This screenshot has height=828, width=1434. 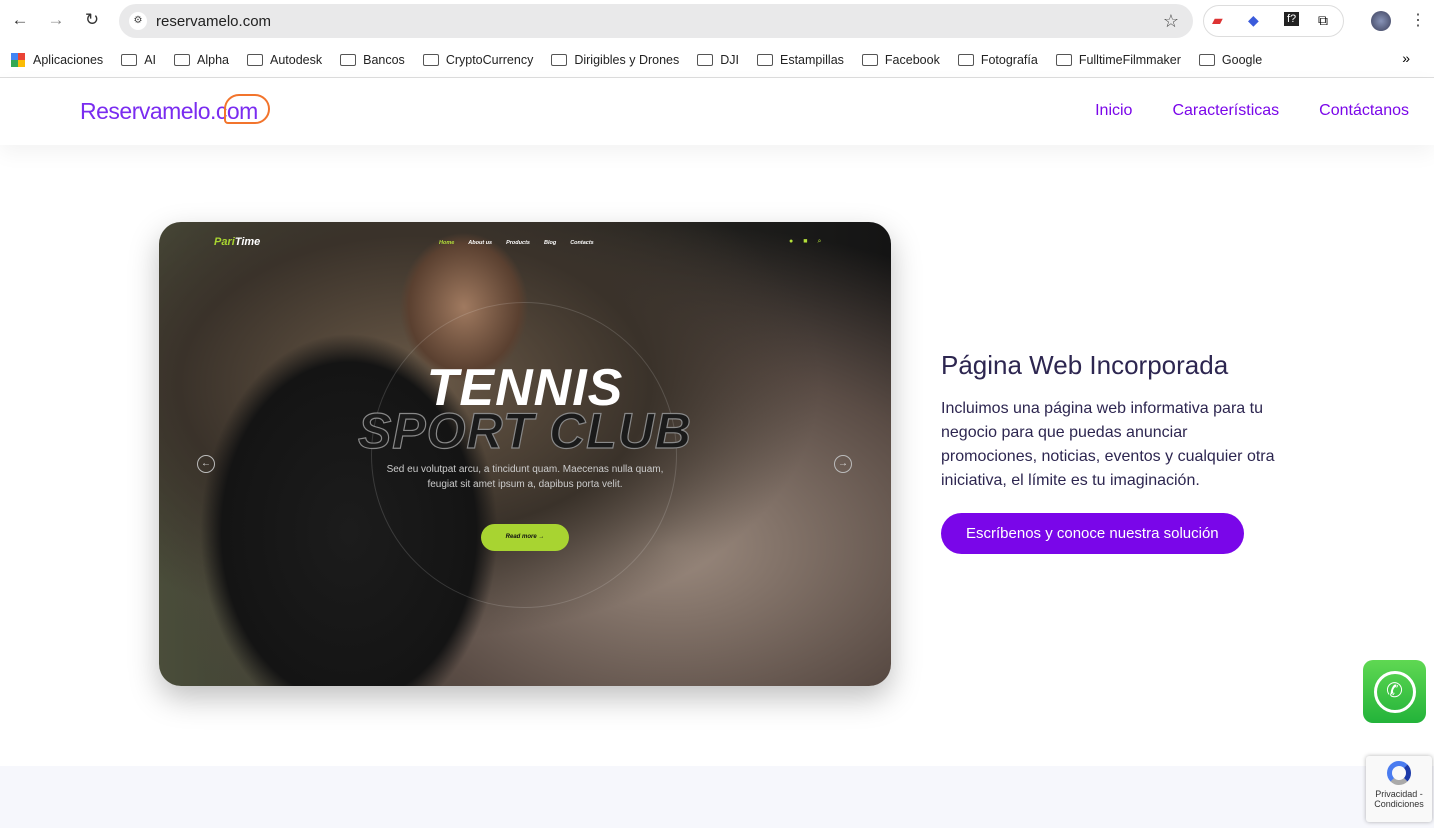 I want to click on profile-avatar, so click(x=1381, y=21).